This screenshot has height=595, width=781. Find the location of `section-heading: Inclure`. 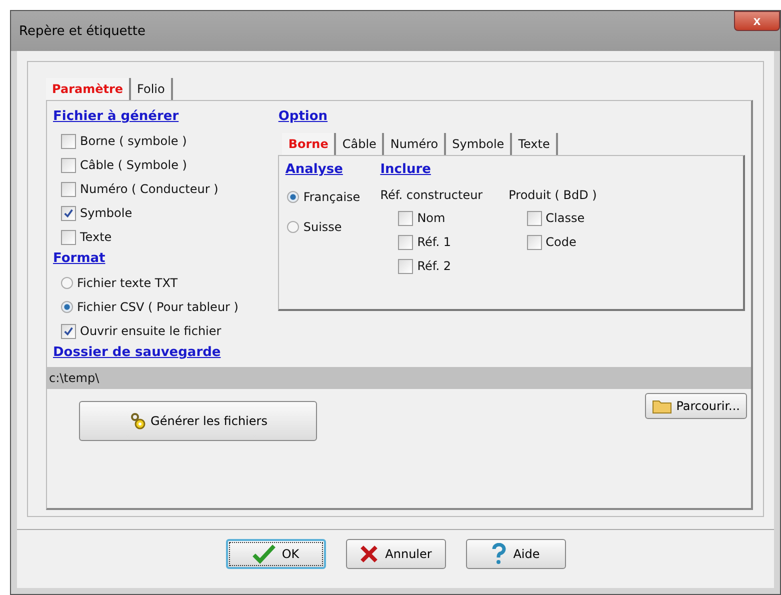

section-heading: Inclure is located at coordinates (405, 170).